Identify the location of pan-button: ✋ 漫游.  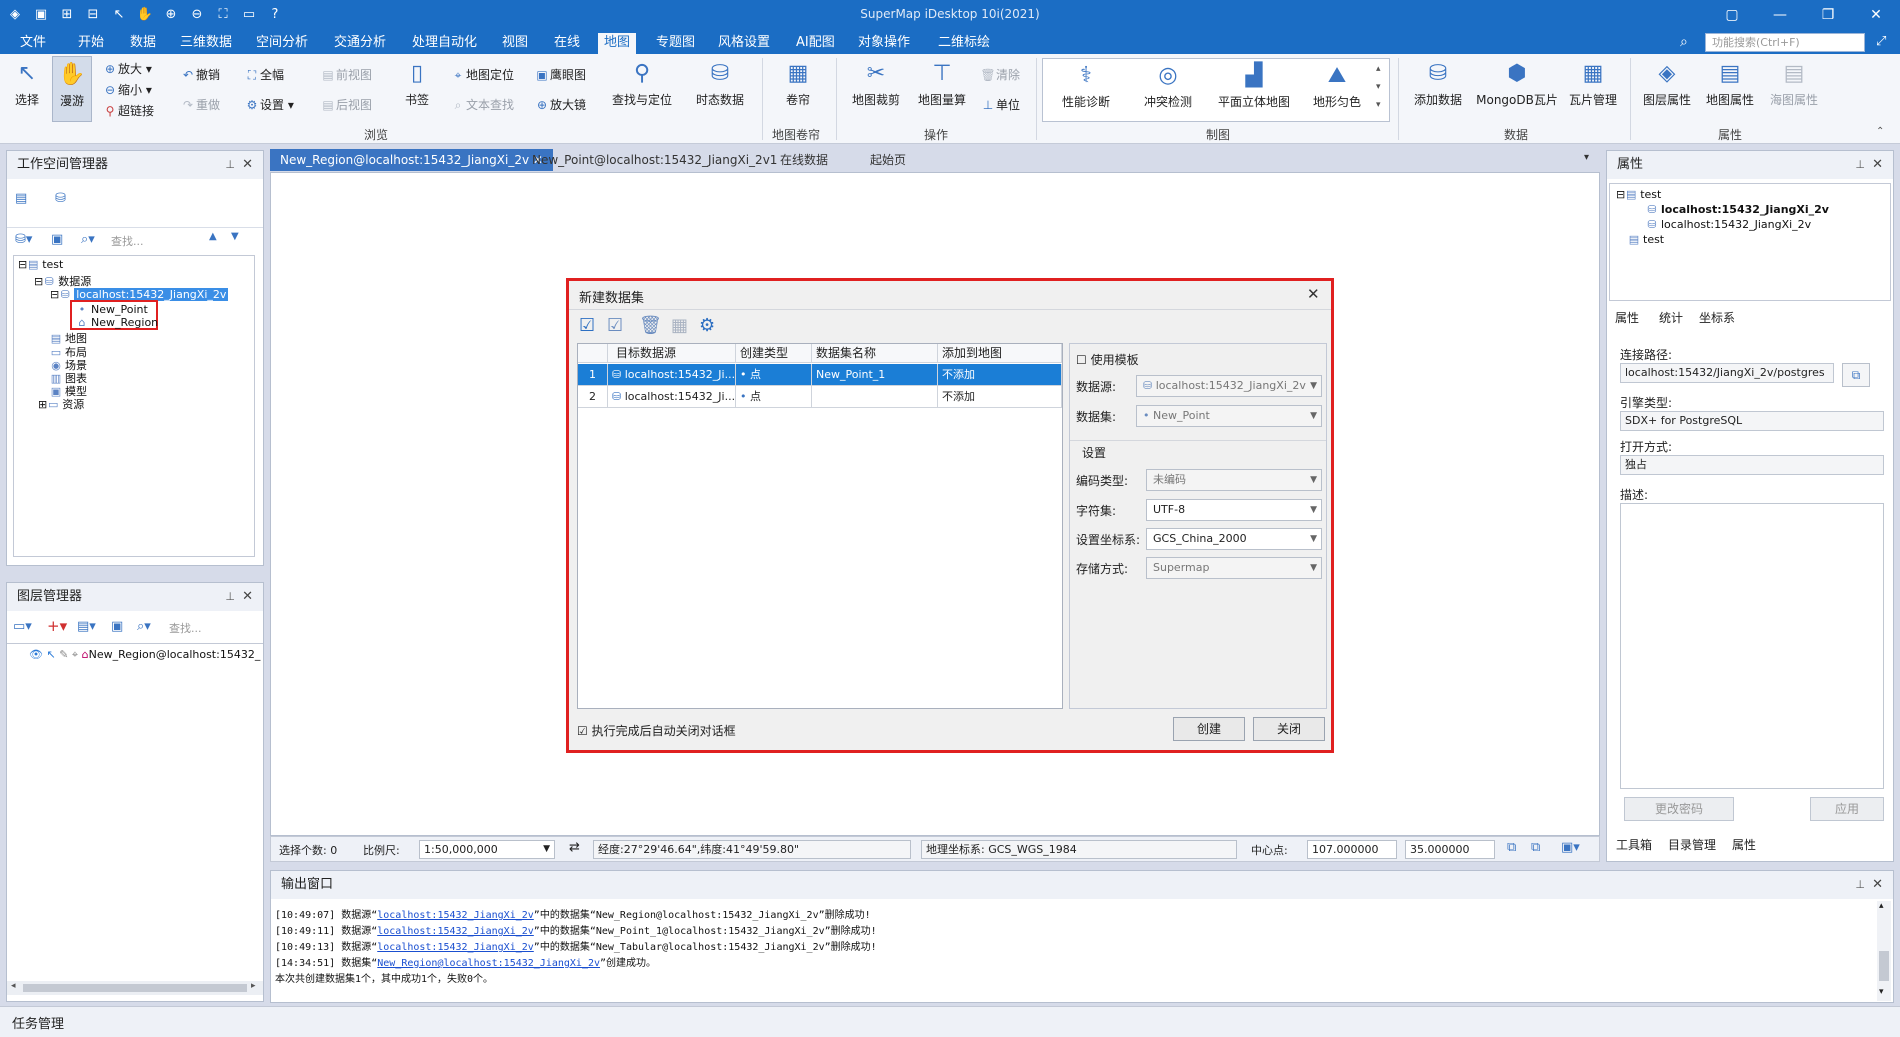
(72, 89).